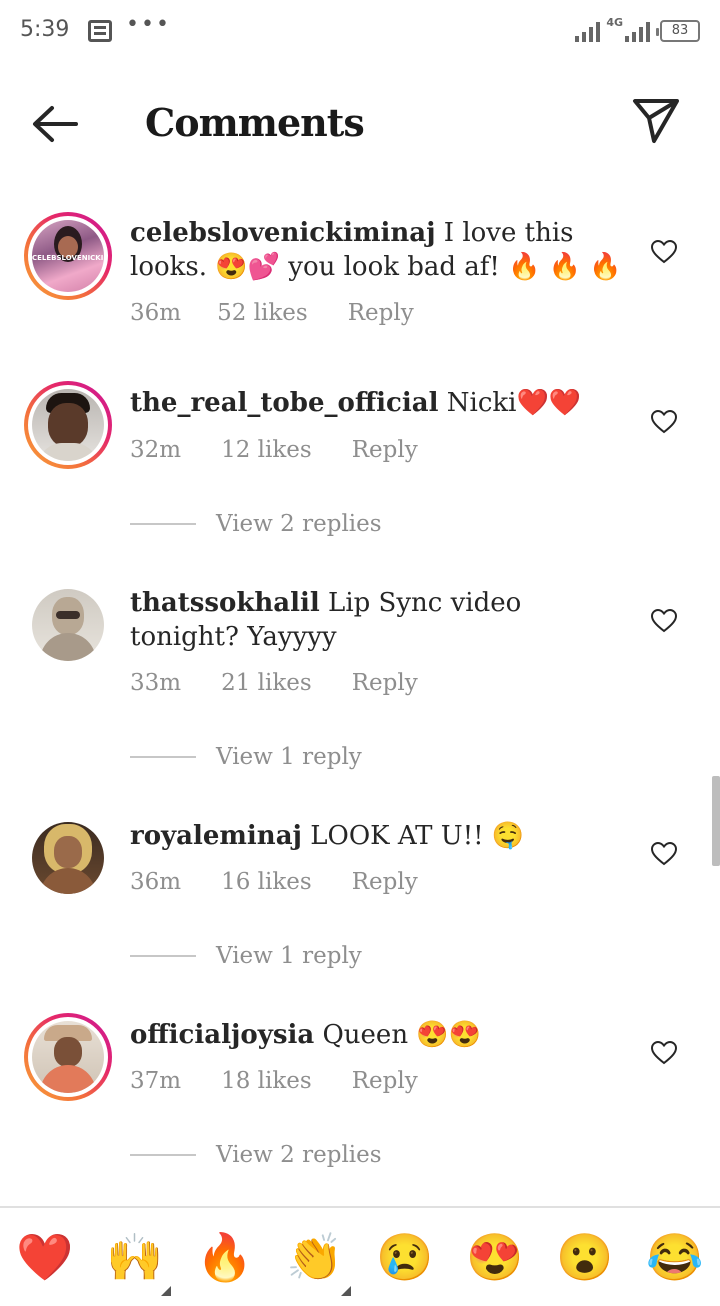  What do you see at coordinates (283, 233) in the screenshot?
I see `comment-username: celebslovenickiminaj` at bounding box center [283, 233].